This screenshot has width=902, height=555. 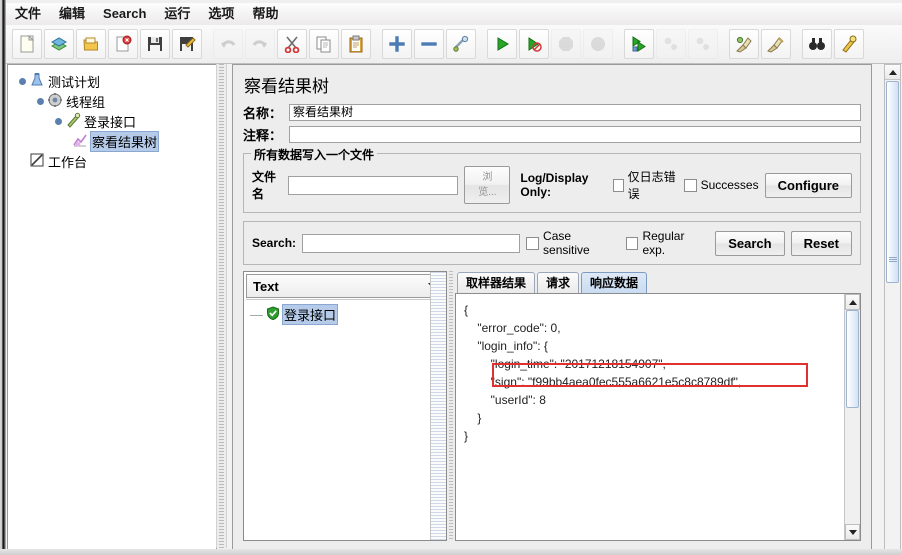 I want to click on start-play-icon, so click(x=502, y=44).